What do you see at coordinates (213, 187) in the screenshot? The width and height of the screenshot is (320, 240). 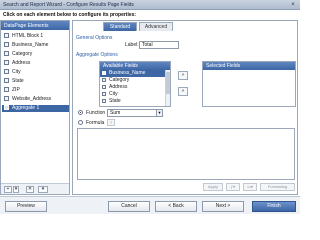 I see `apply-button: Apply` at bounding box center [213, 187].